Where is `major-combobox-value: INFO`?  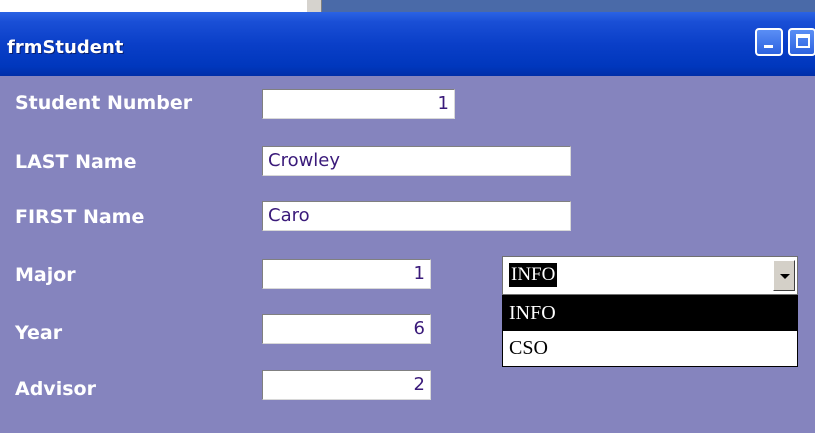 major-combobox-value: INFO is located at coordinates (533, 275).